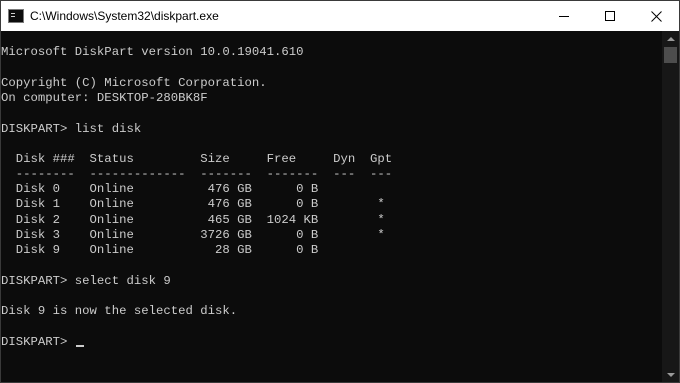 The height and width of the screenshot is (383, 680). Describe the element at coordinates (564, 16) in the screenshot. I see `minimize-button` at that location.